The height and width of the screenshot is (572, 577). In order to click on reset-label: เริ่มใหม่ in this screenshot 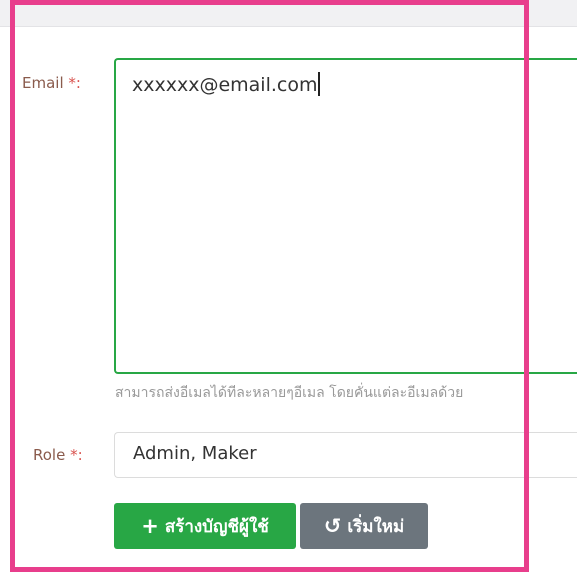, I will do `click(376, 526)`.